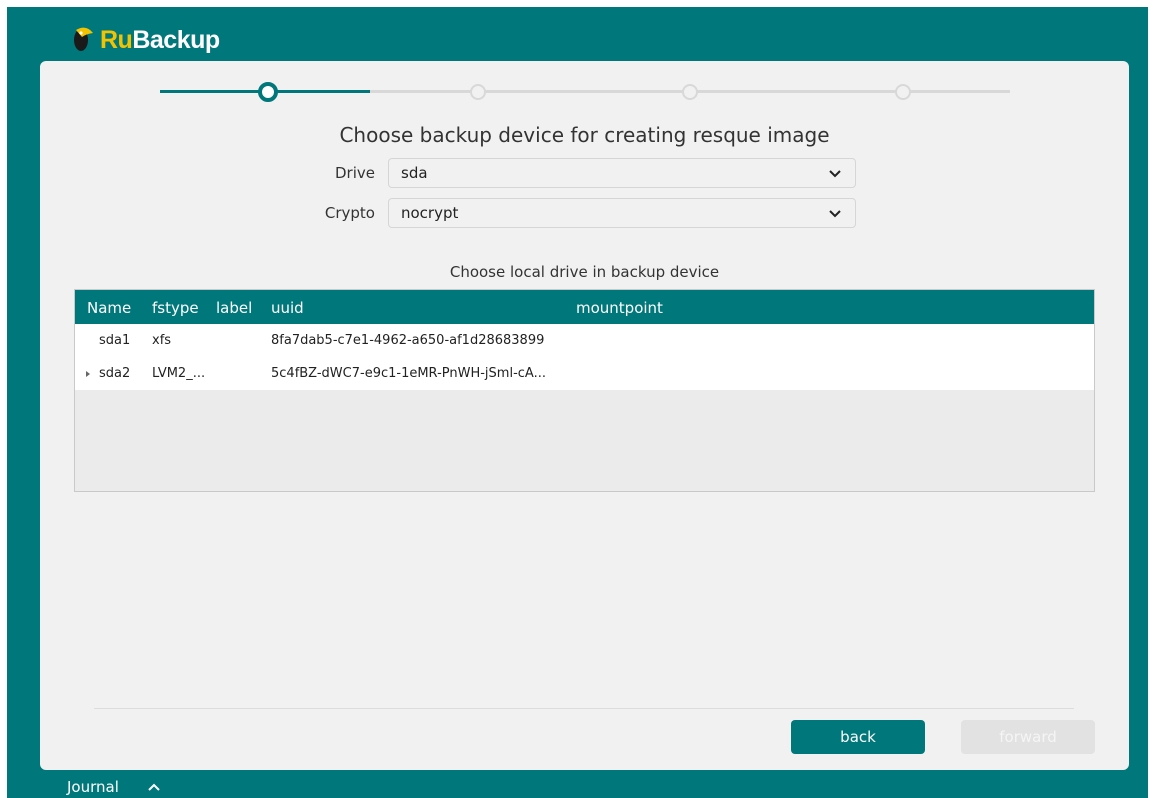  I want to click on column-header-fstype: fstype, so click(175, 308).